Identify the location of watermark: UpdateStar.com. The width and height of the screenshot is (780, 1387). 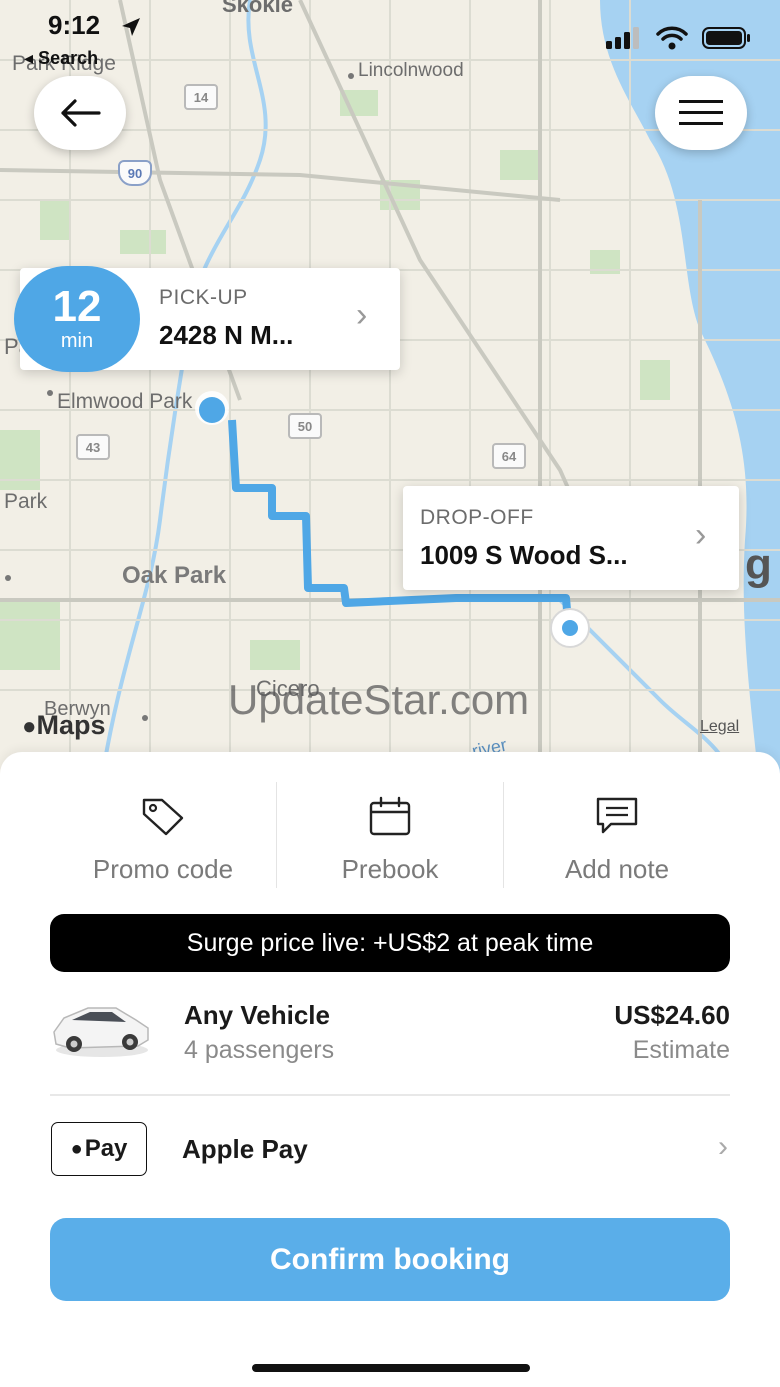
(379, 699).